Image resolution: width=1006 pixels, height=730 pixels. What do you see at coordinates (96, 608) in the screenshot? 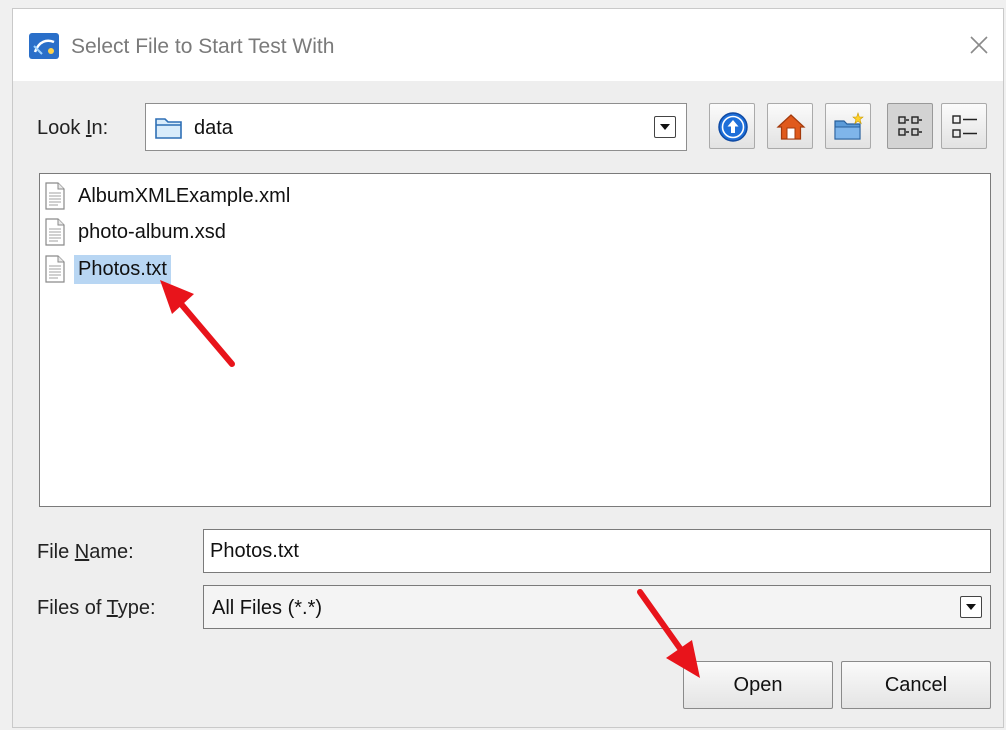
I see `files-of-type-label: Files of Type:` at bounding box center [96, 608].